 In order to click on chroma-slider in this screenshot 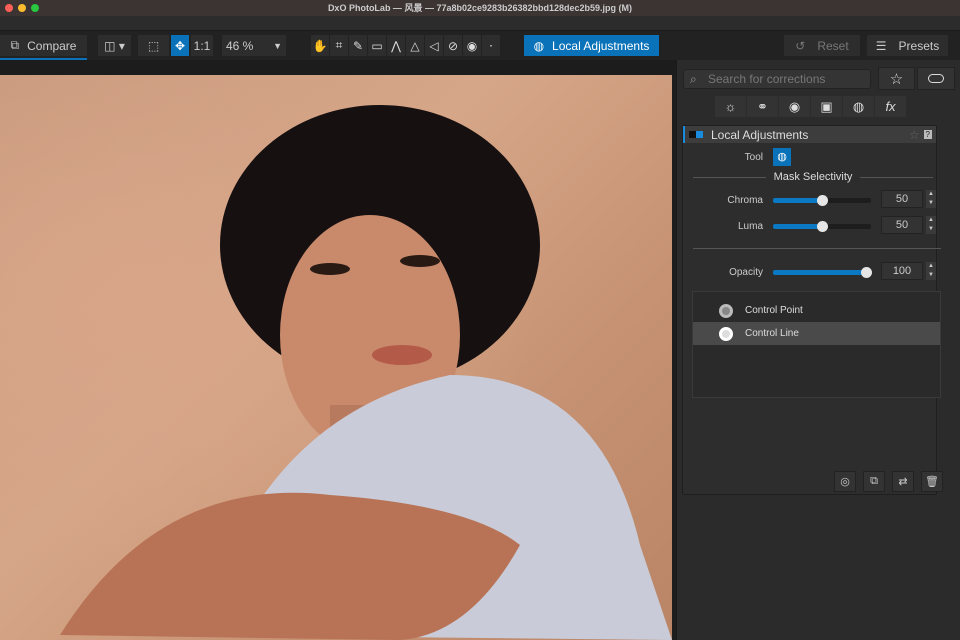, I will do `click(822, 200)`.